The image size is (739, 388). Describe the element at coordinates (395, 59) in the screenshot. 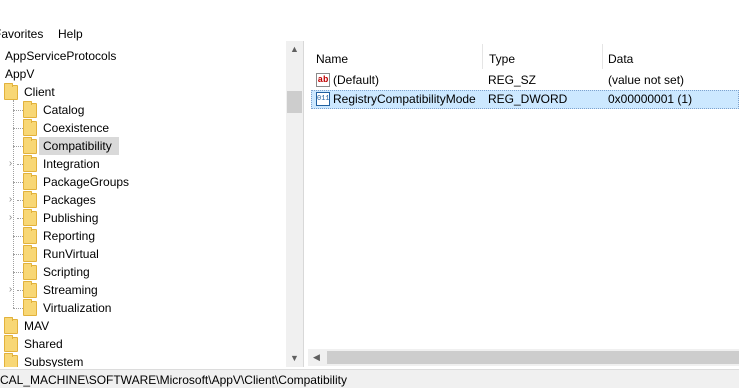

I see `column-header-name: Name` at that location.